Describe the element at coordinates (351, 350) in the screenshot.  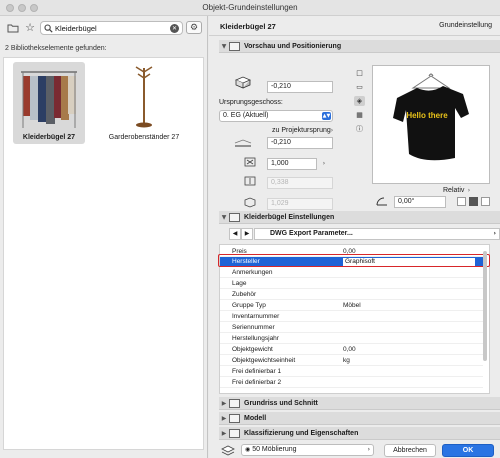
I see `table-row: Objektgewicht 0,00` at that location.